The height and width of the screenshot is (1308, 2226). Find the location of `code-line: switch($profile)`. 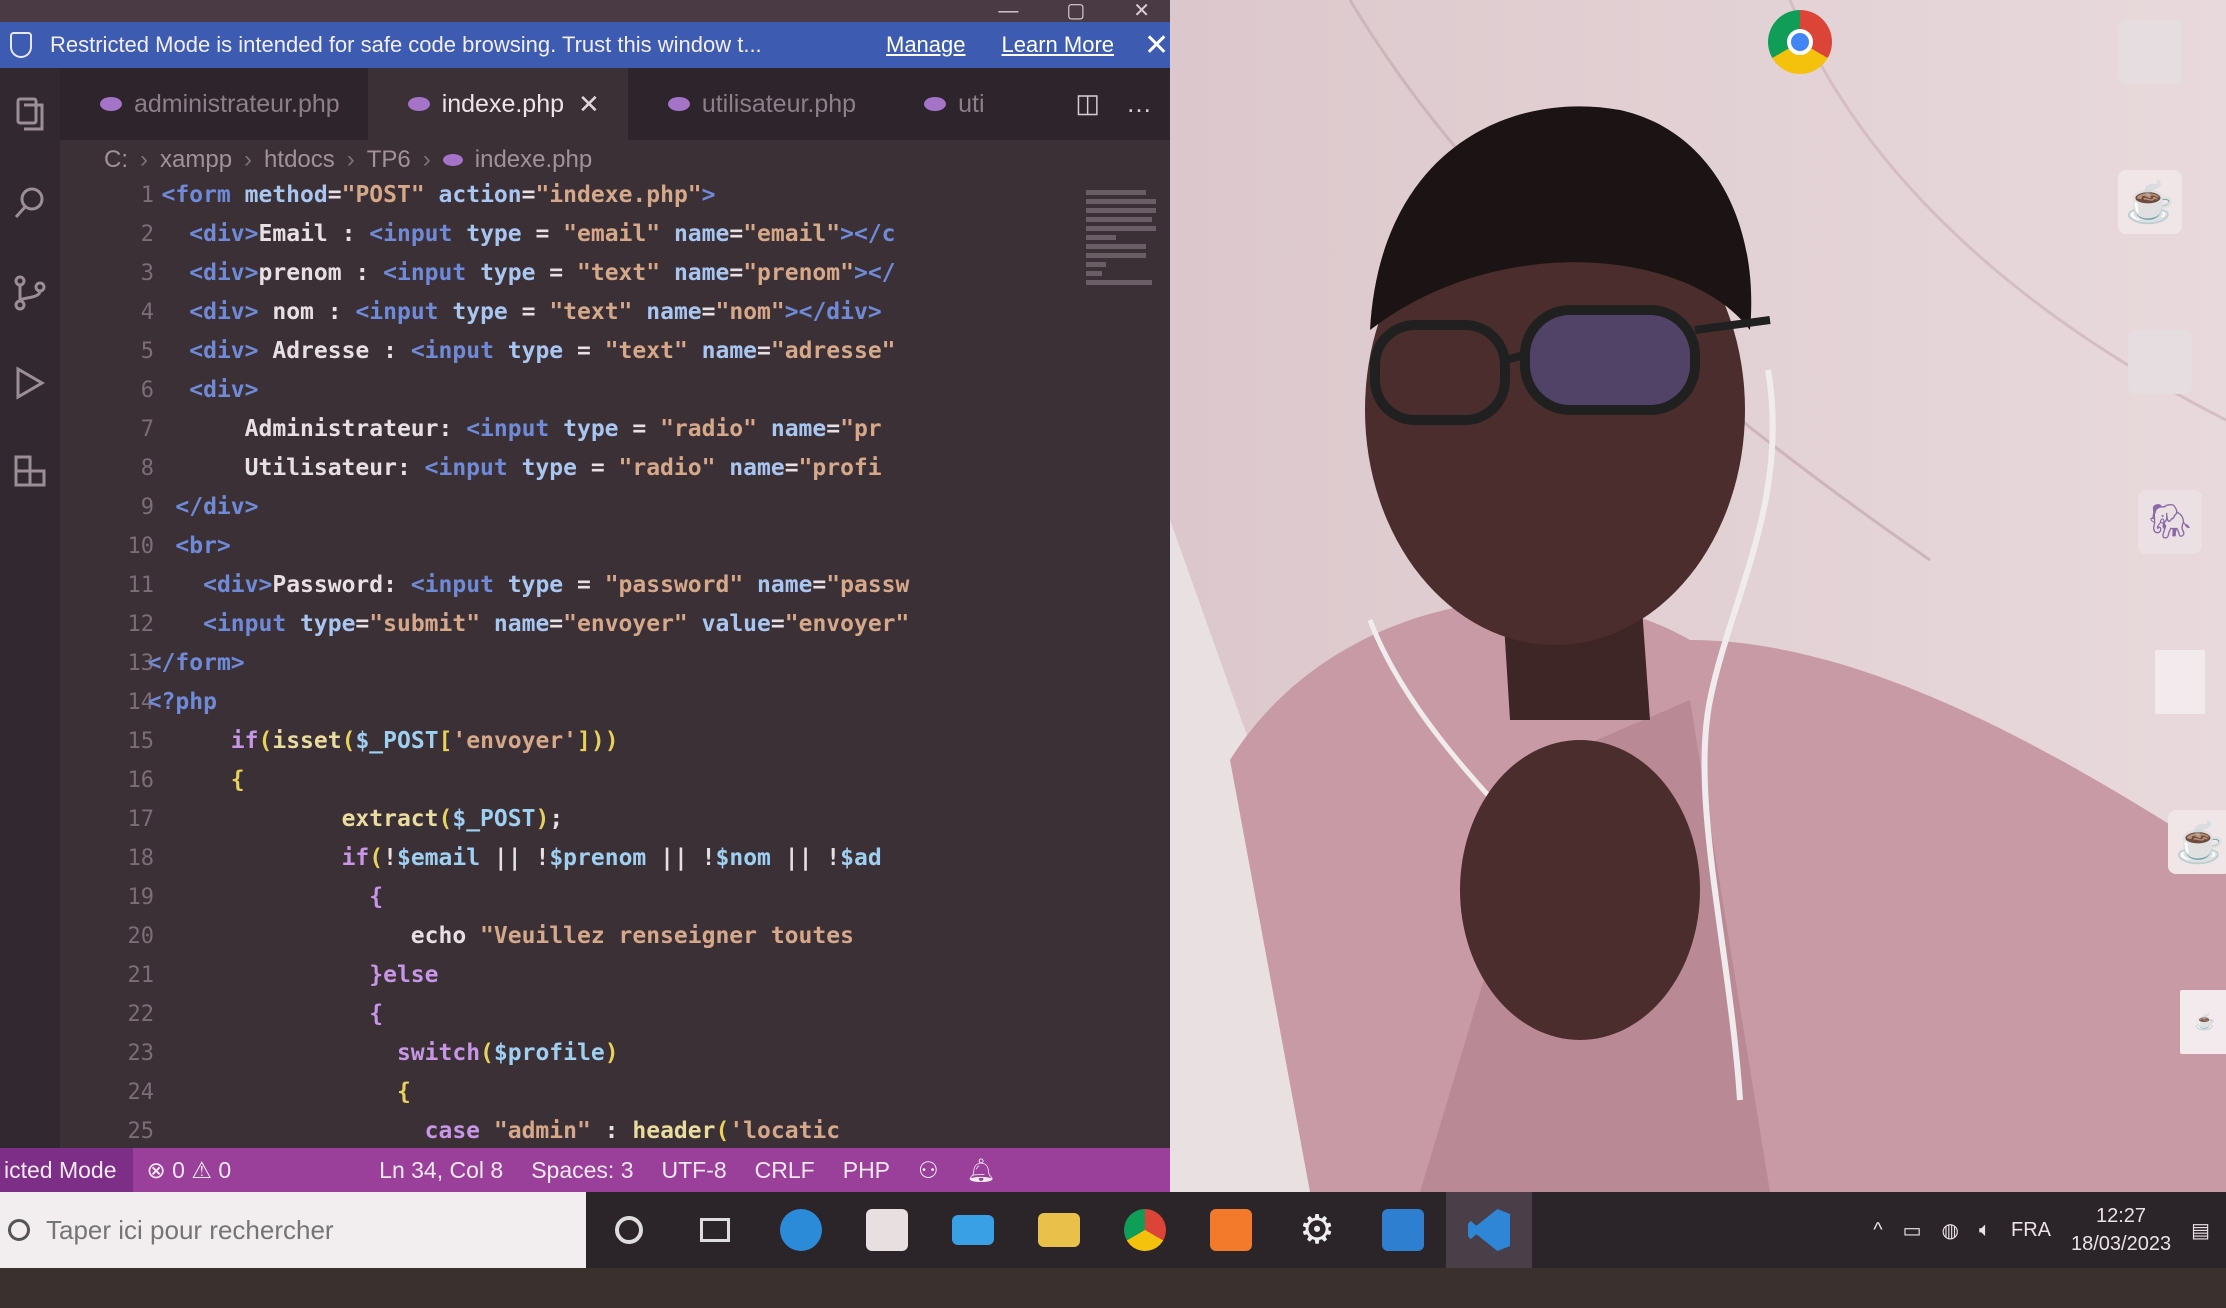

code-line: switch($profile) is located at coordinates (615, 1053).